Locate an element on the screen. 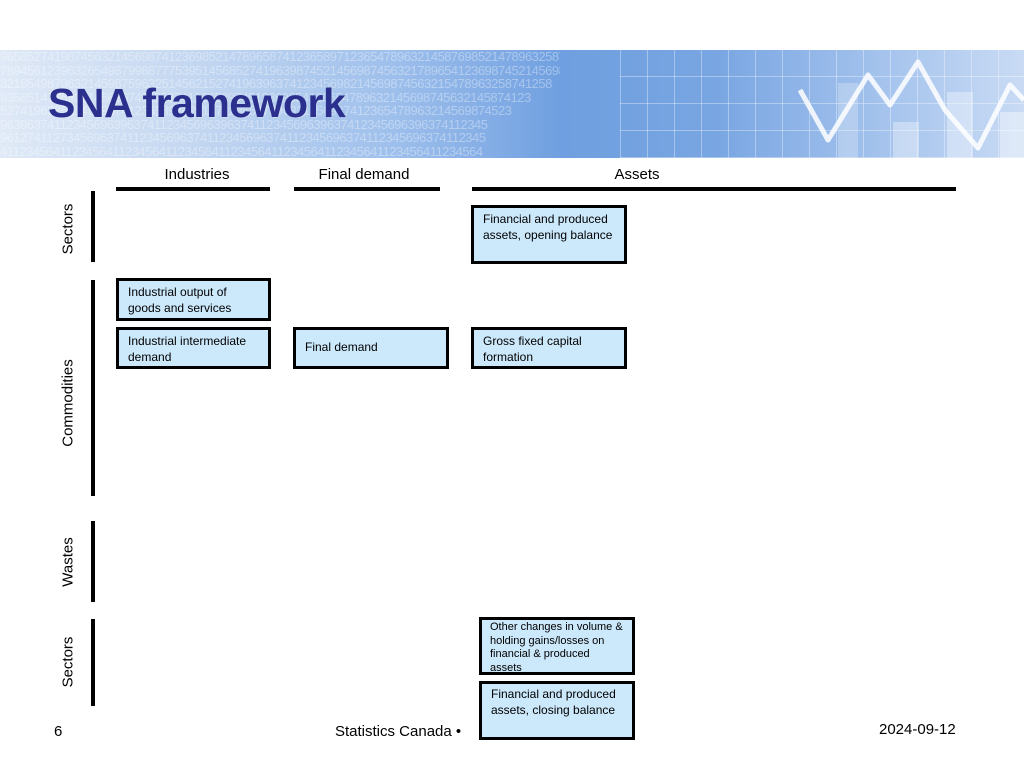  row-bar-sectors-top is located at coordinates (93, 226).